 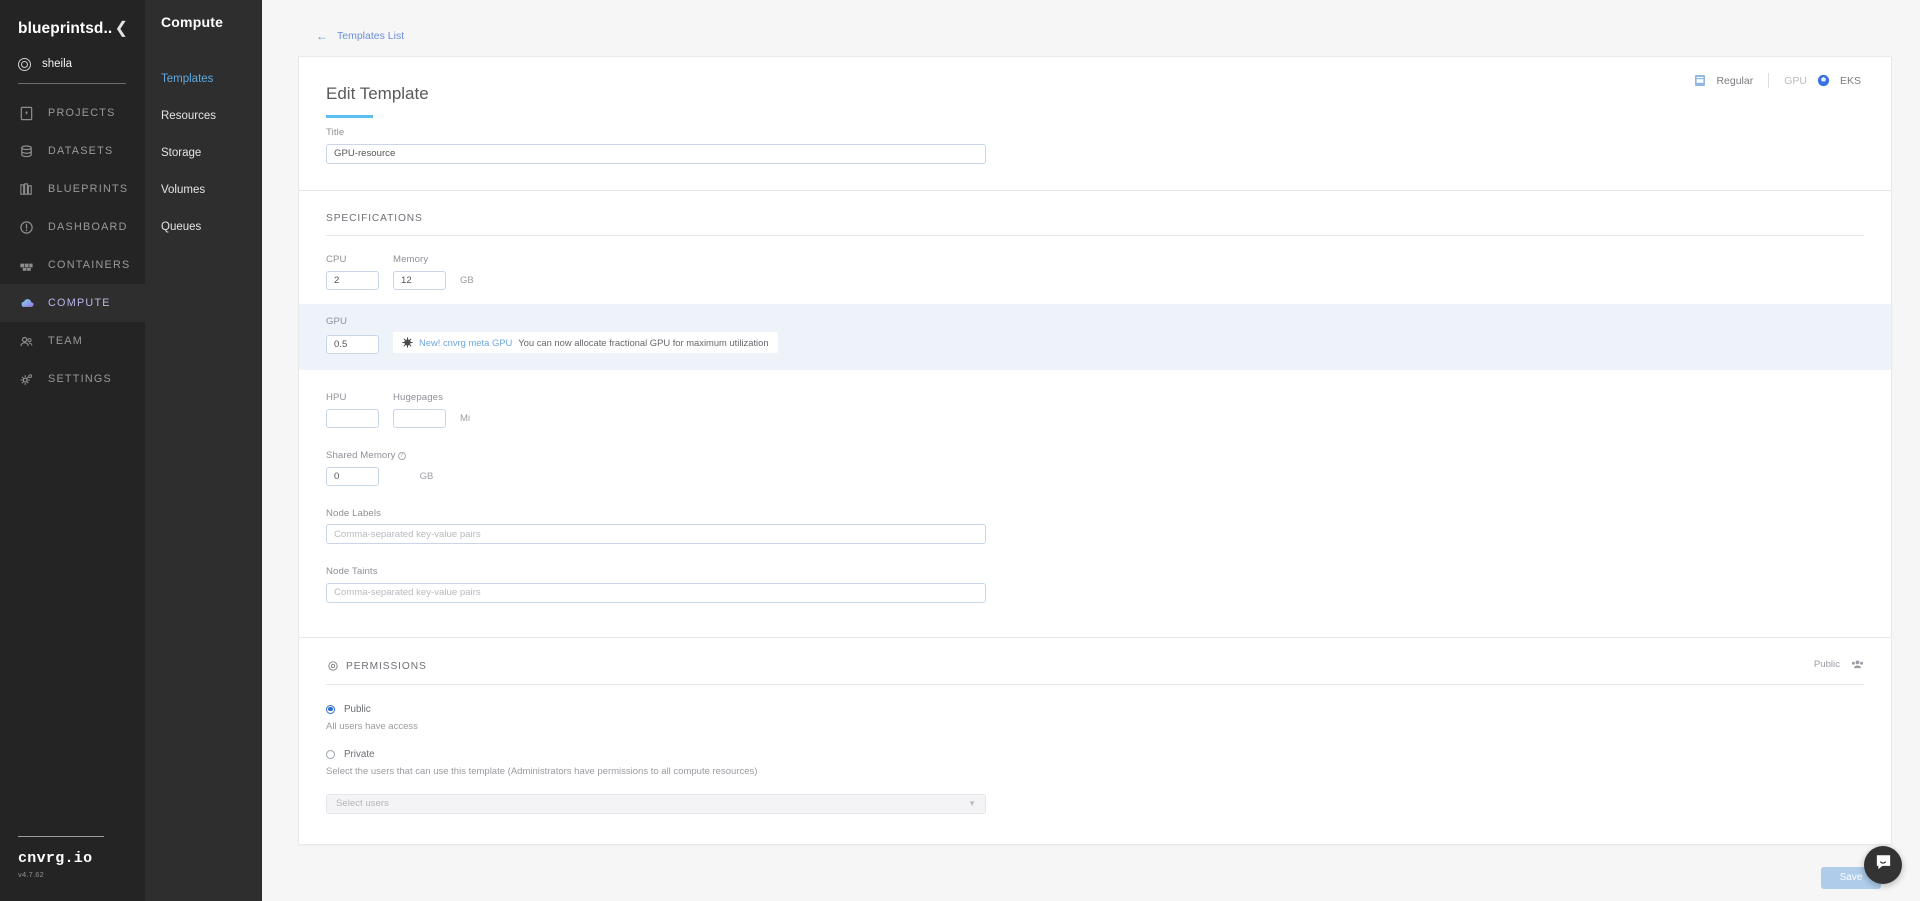 What do you see at coordinates (1839, 664) in the screenshot?
I see `permissions-status: Public` at bounding box center [1839, 664].